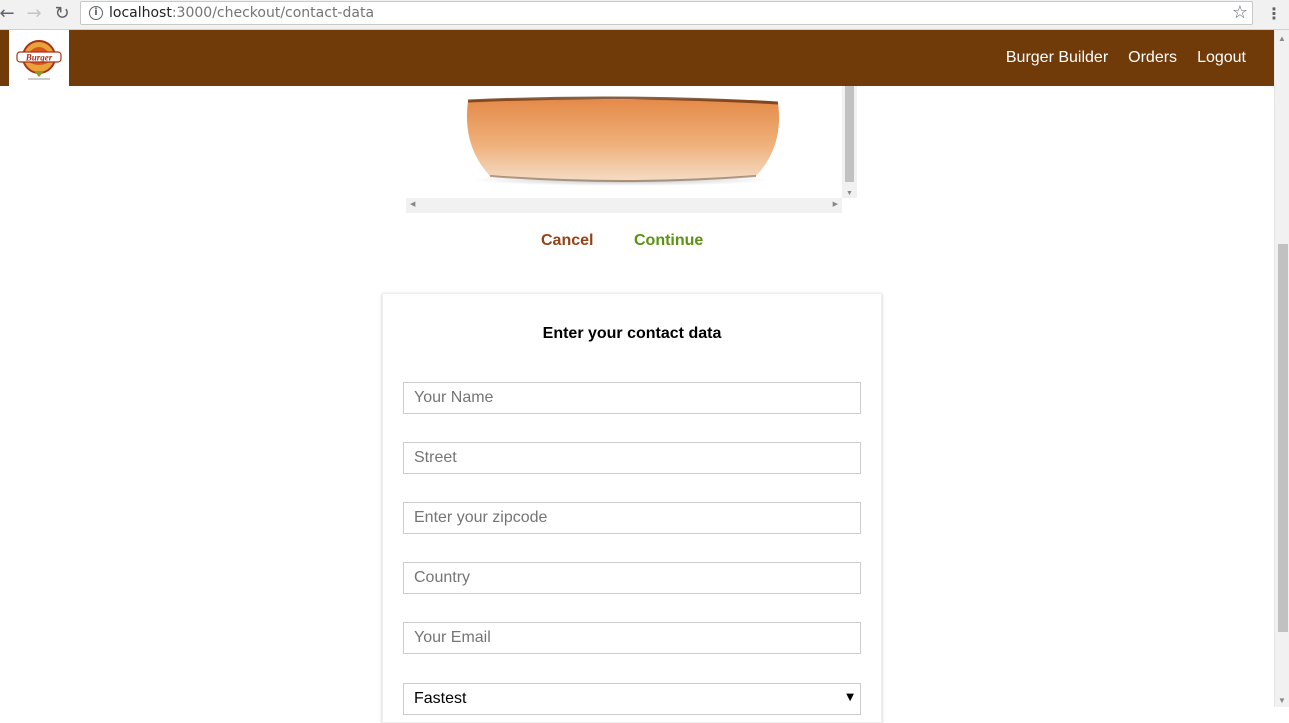 The width and height of the screenshot is (1289, 723). Describe the element at coordinates (1240, 12) in the screenshot. I see `bookmark-star-icon: ☆` at that location.